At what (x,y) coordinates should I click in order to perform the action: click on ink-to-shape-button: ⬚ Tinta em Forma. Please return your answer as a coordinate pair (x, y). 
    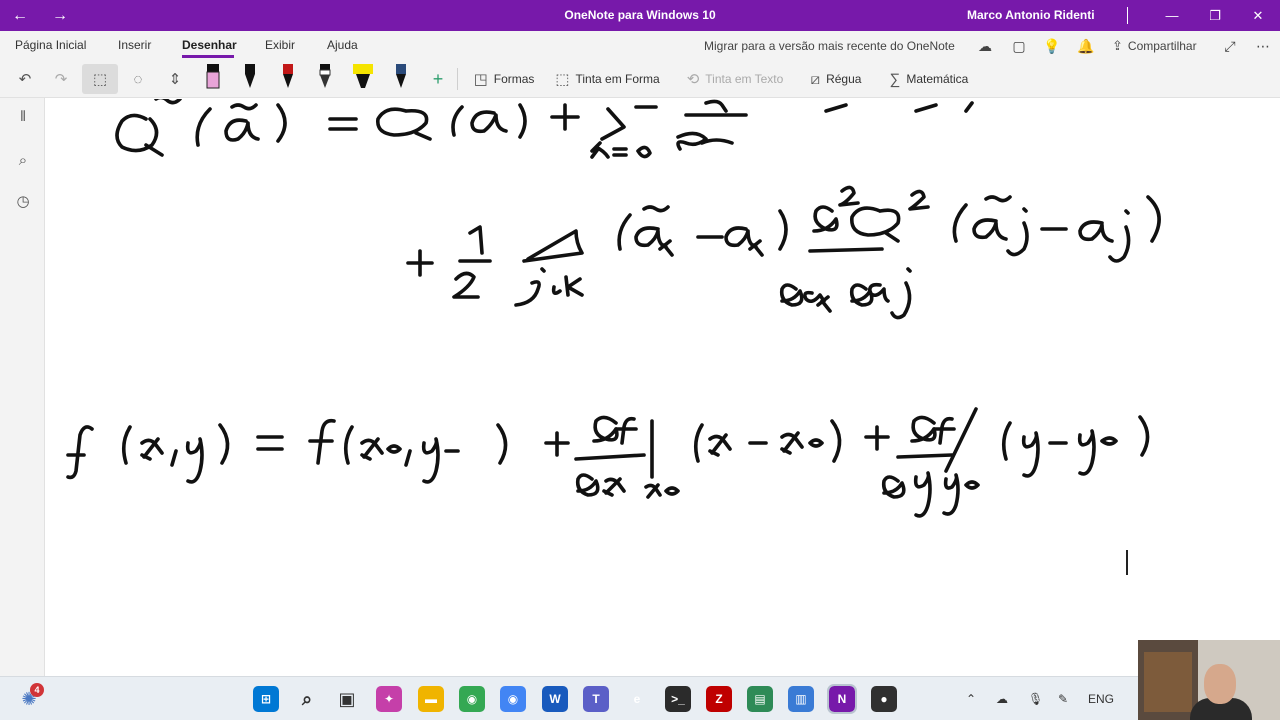
    Looking at the image, I should click on (607, 79).